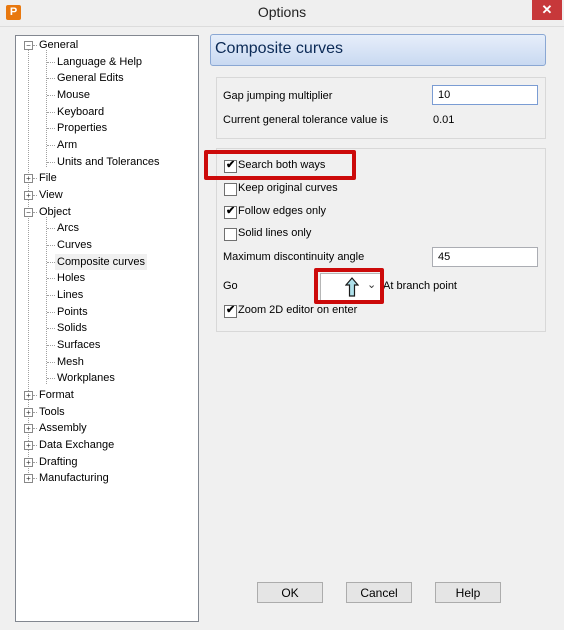 Image resolution: width=564 pixels, height=630 pixels. I want to click on tree-item: Arm, so click(106, 145).